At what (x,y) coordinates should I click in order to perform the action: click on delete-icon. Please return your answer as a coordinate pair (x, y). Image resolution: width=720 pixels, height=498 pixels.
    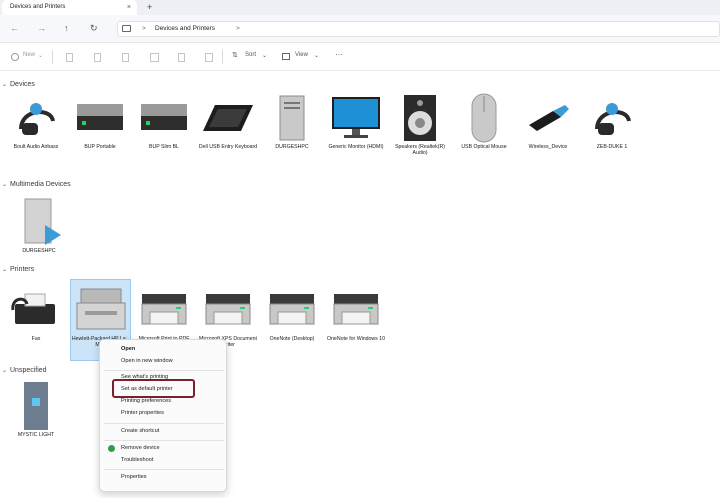
    Looking at the image, I should click on (209, 57).